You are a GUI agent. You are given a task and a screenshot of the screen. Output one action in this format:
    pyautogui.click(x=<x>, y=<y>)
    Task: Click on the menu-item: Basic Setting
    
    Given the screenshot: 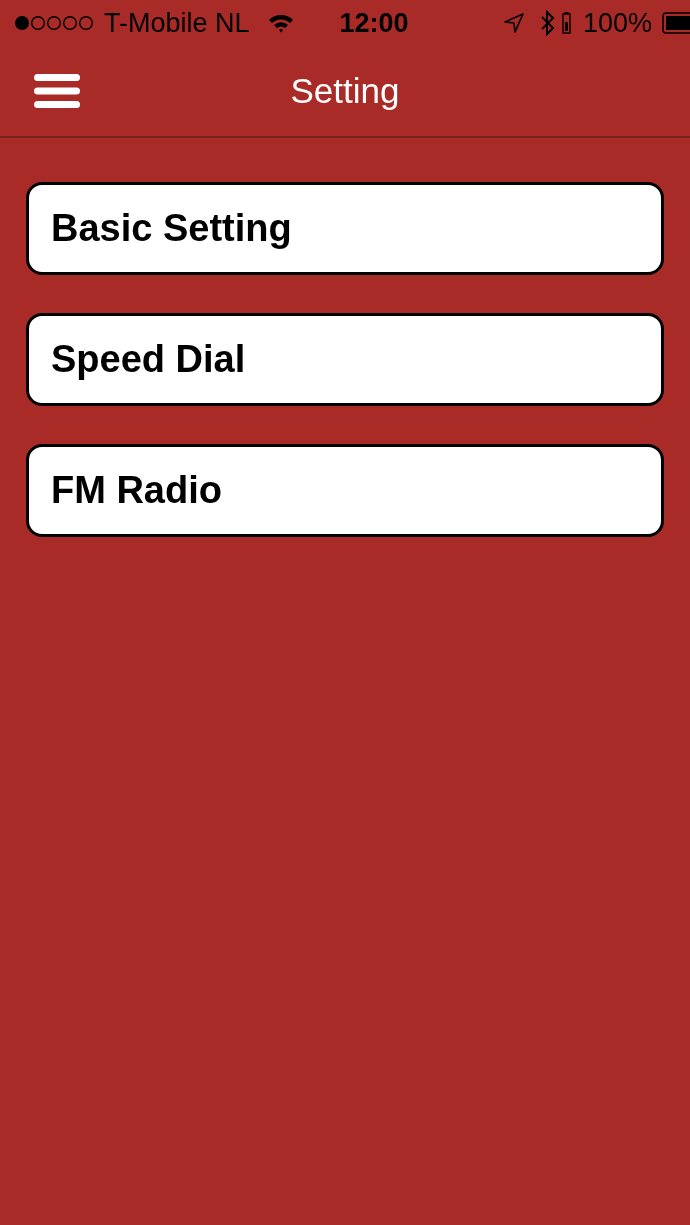 What is the action you would take?
    pyautogui.click(x=345, y=228)
    